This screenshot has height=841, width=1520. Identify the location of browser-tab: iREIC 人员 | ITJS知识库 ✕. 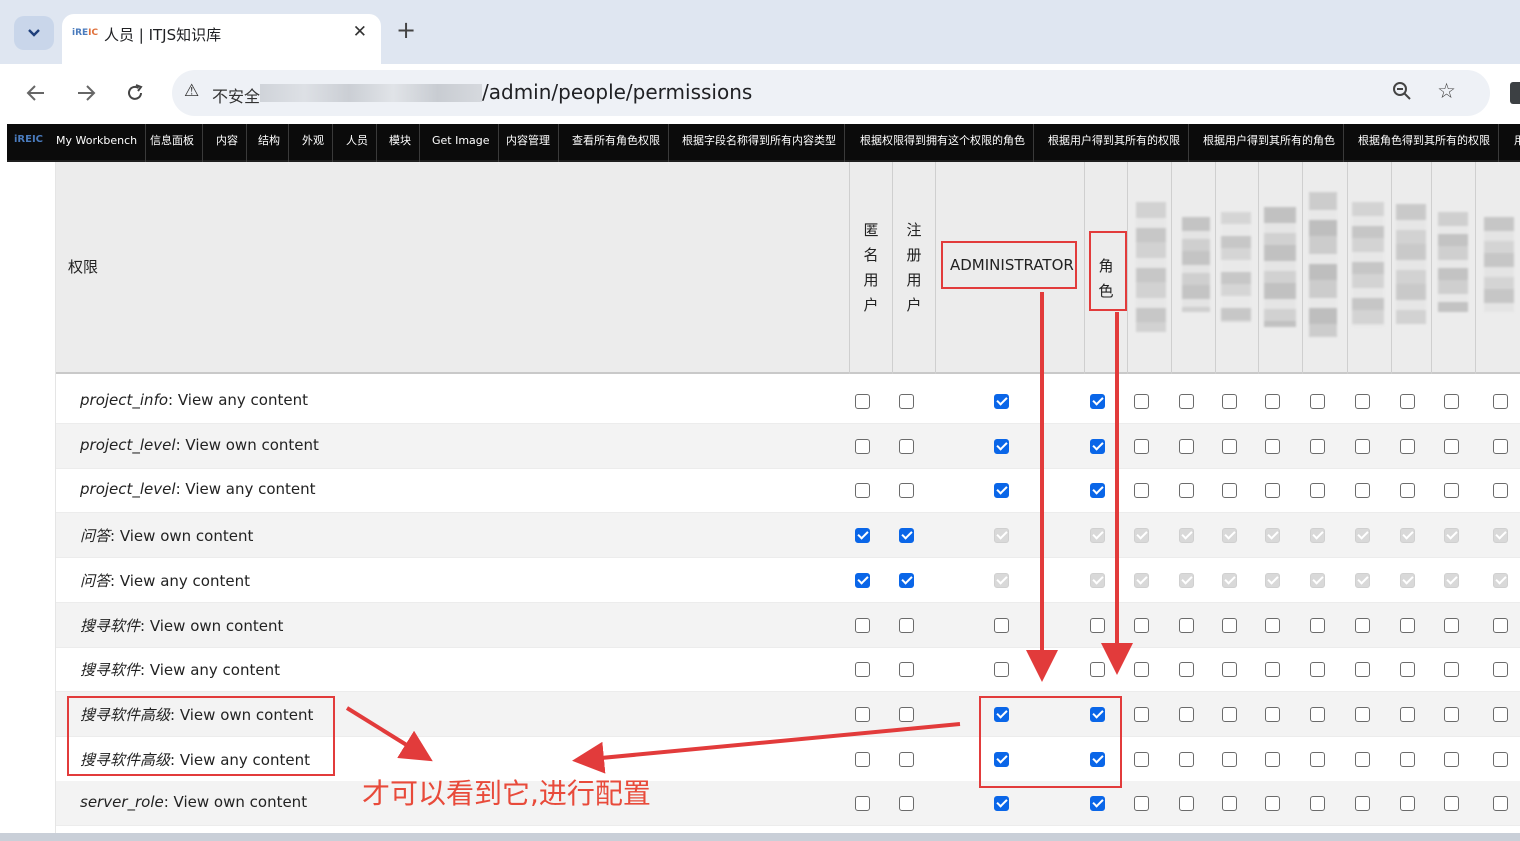
(221, 39).